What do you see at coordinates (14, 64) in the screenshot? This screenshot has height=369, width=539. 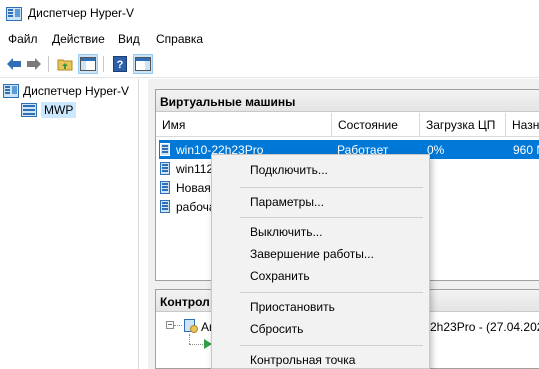 I see `back-arrow-icon` at bounding box center [14, 64].